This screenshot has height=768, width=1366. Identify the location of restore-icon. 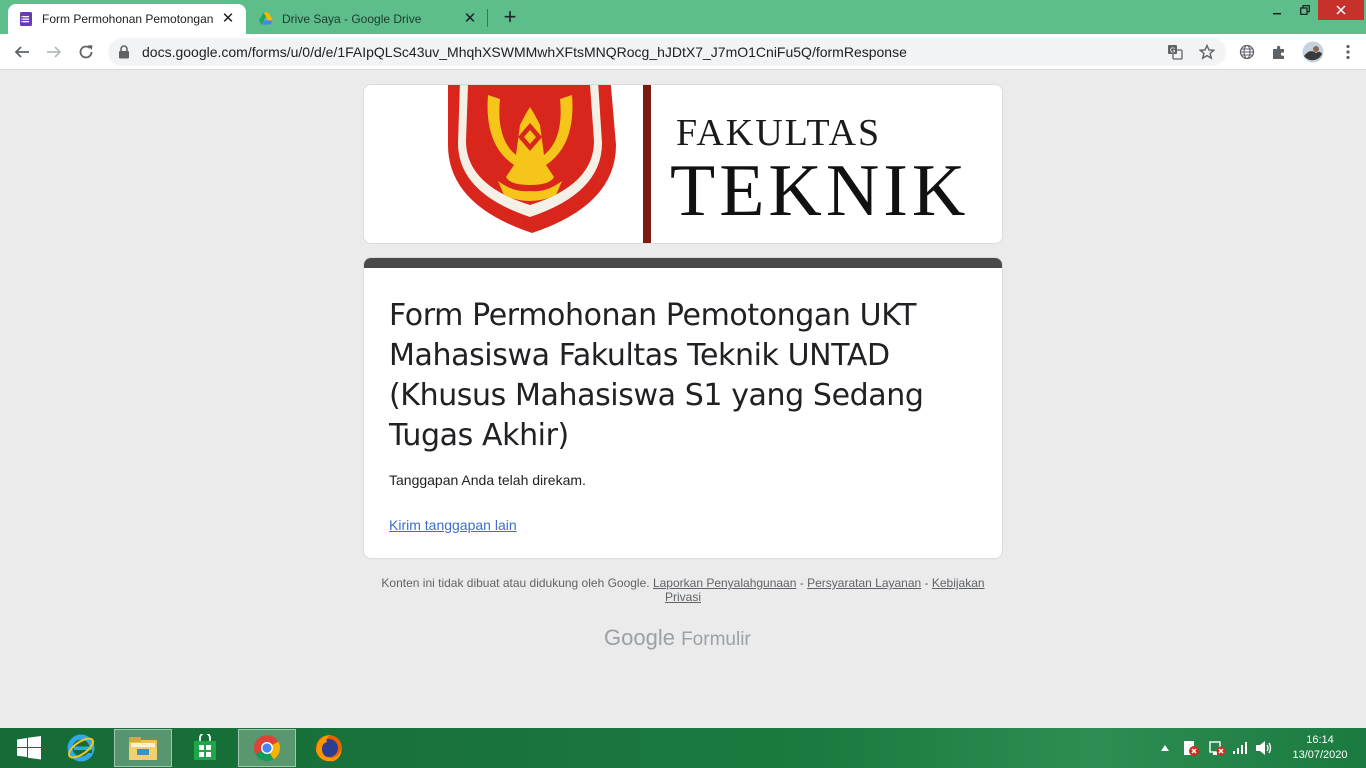
(1305, 10).